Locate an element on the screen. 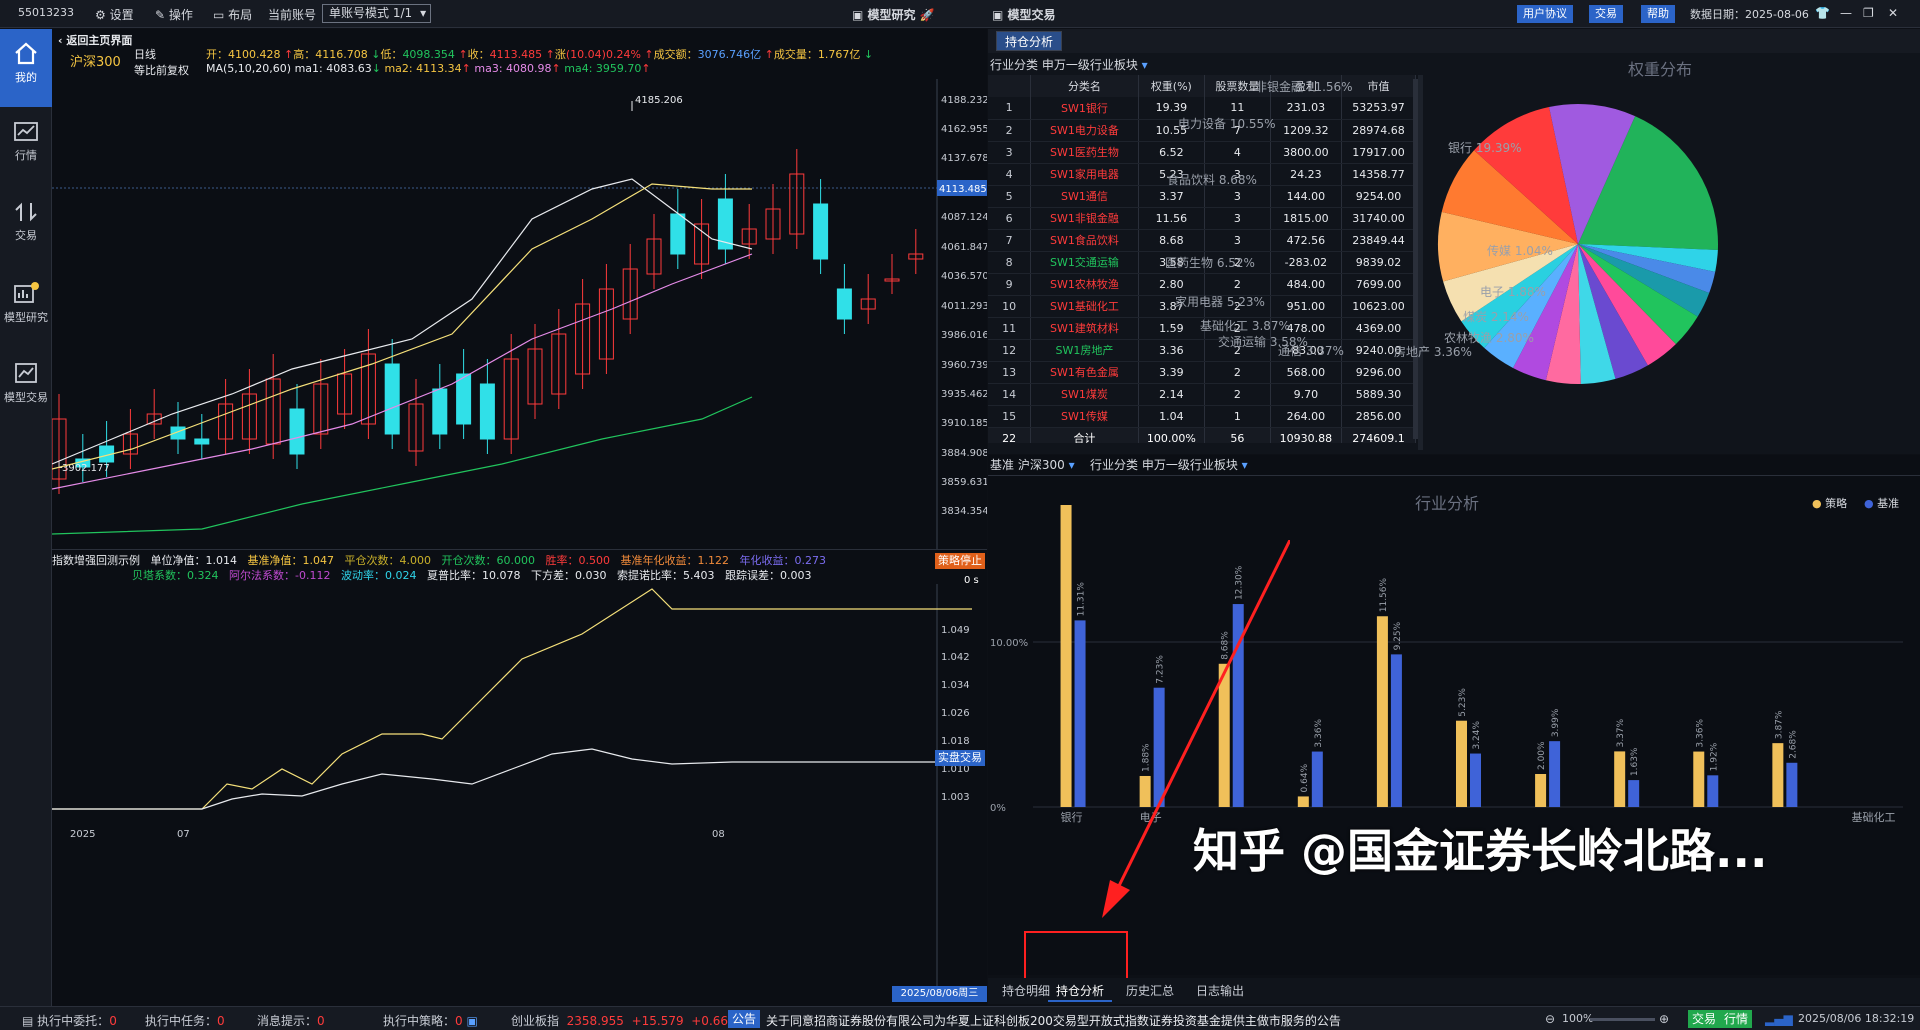  table-total-row: 22 合计 100.00% 56 10930.88 274609.1 is located at coordinates (1202, 435).